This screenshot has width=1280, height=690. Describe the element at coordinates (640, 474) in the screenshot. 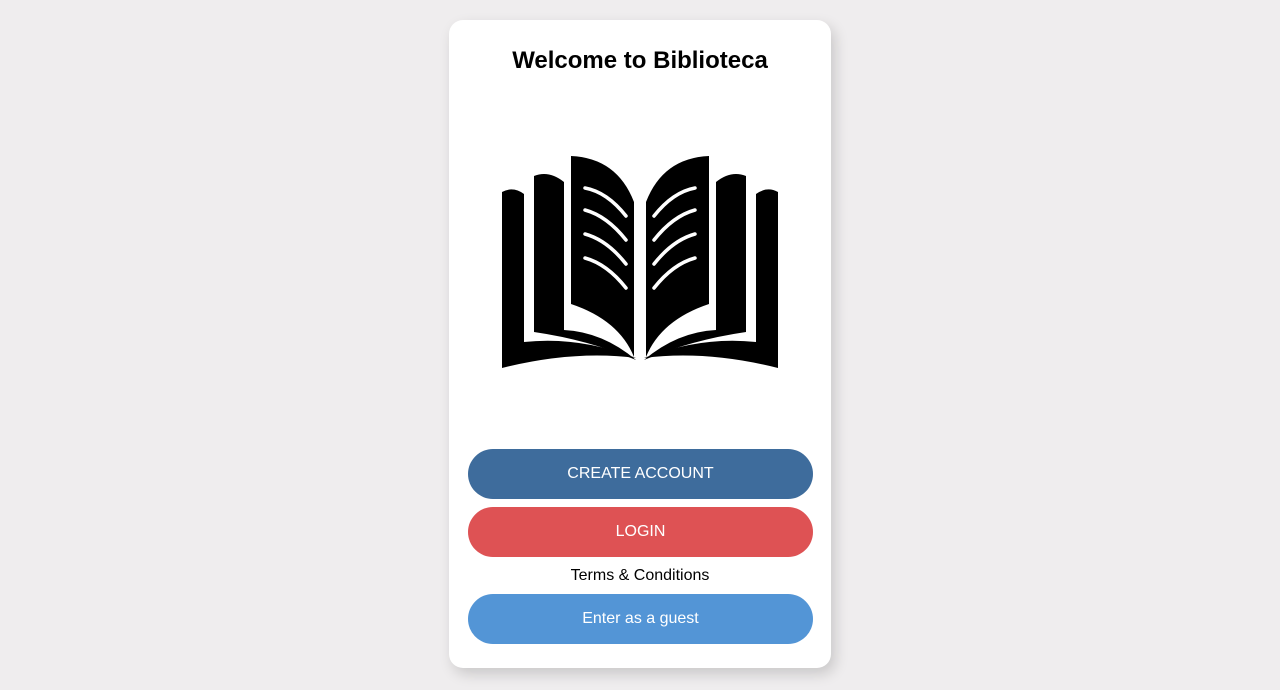

I see `create-account-button: CREATE ACCOUNT` at that location.